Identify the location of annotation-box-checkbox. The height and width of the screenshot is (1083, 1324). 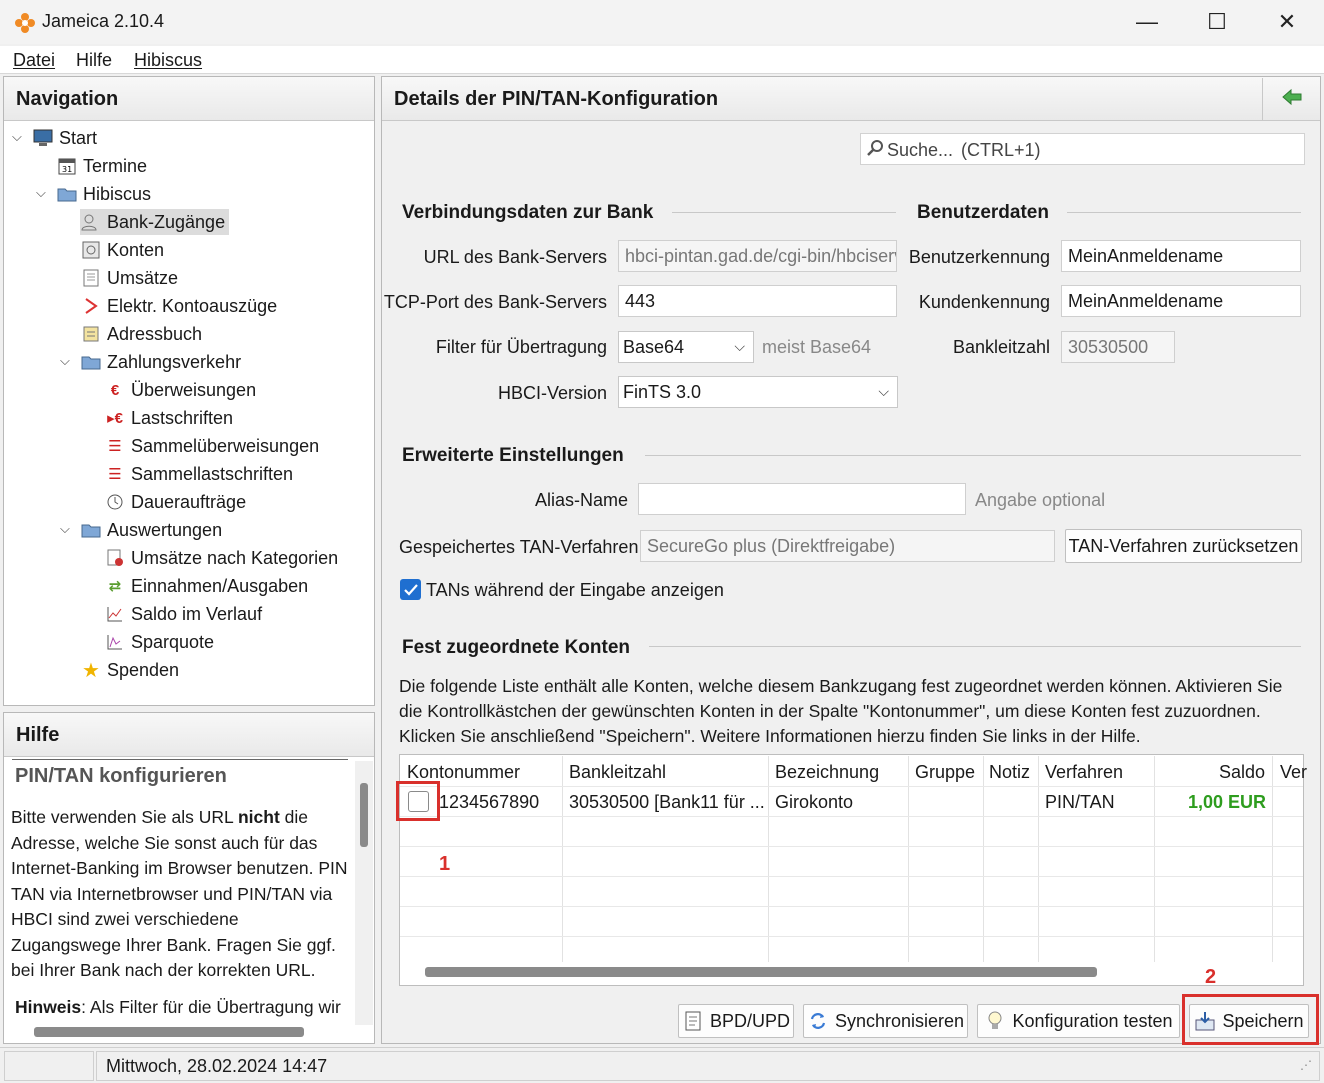
(418, 801).